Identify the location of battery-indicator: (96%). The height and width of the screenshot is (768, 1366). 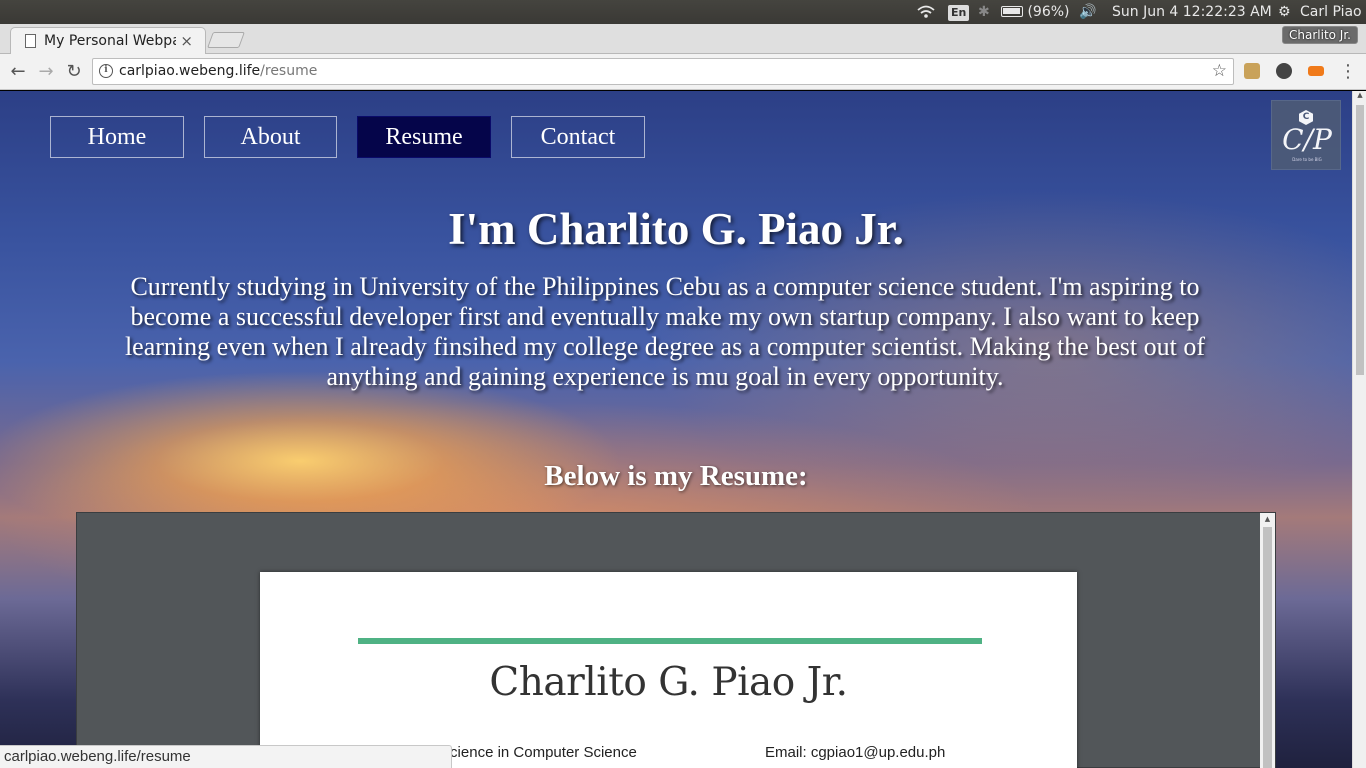
(1035, 12).